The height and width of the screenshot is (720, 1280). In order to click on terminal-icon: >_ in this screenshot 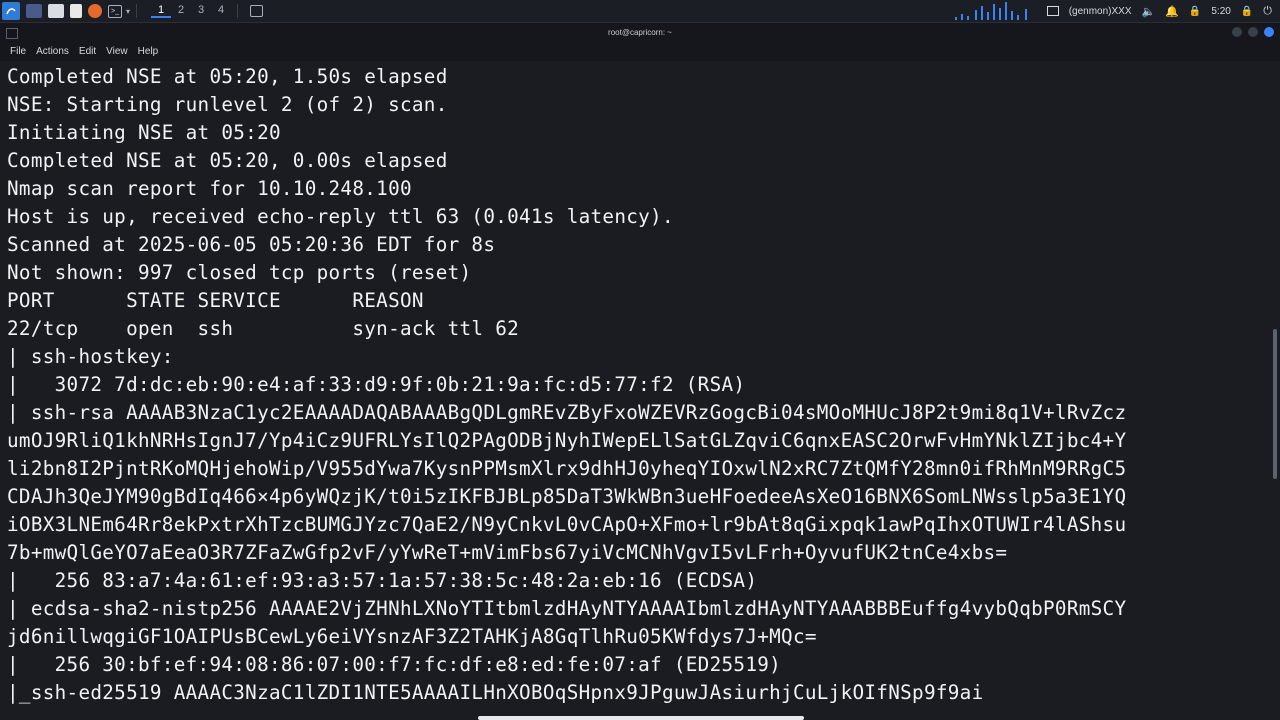, I will do `click(115, 11)`.